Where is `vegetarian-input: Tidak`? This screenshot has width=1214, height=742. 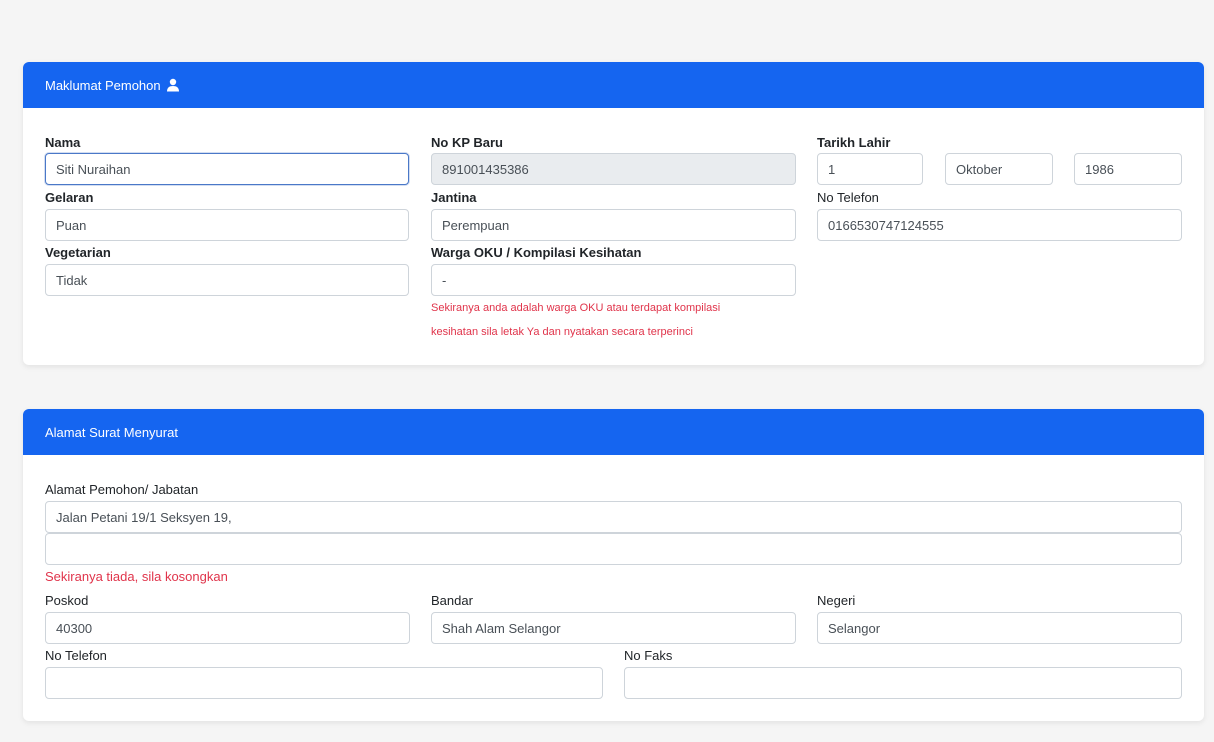 vegetarian-input: Tidak is located at coordinates (227, 280).